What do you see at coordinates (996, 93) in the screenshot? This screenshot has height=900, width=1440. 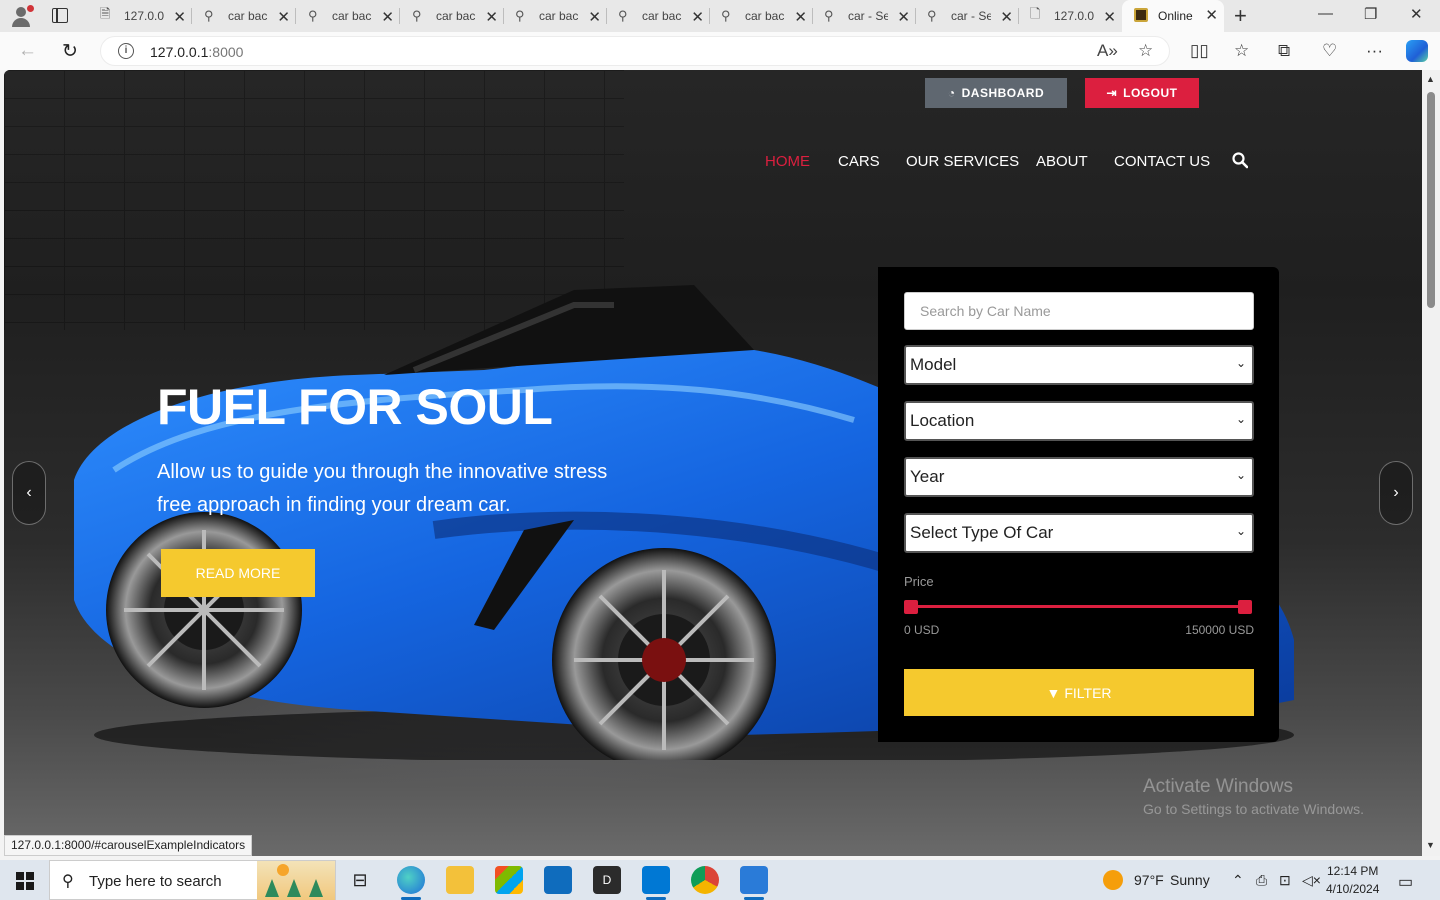 I see `dashboard-button: ◔ DASHBOARD` at bounding box center [996, 93].